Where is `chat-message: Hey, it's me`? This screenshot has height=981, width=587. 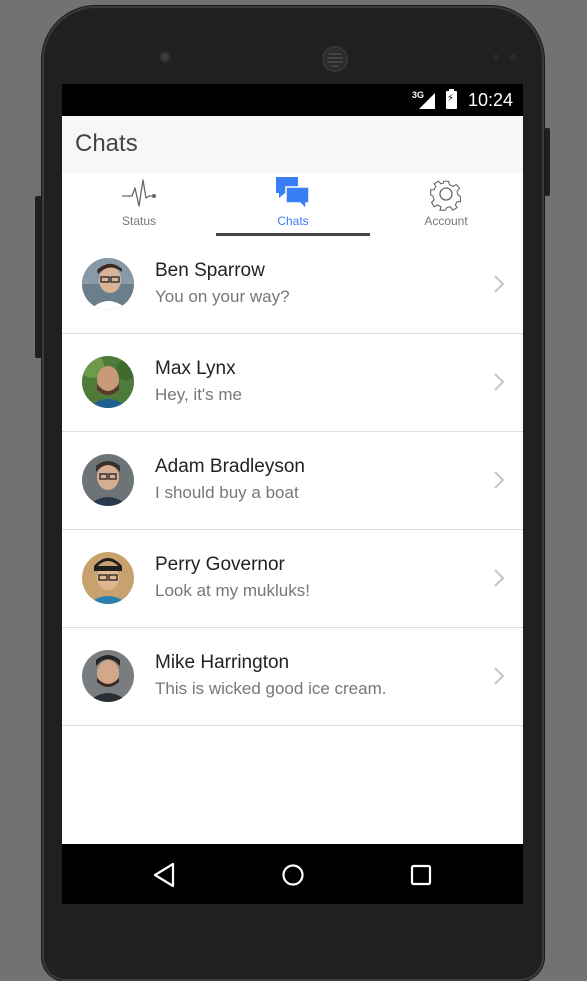
chat-message: Hey, it's me is located at coordinates (199, 394).